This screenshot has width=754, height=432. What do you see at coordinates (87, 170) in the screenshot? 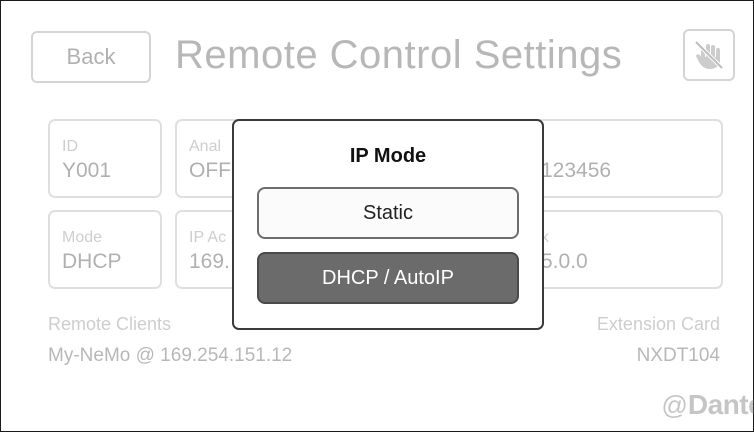
I see `id-value: Y001` at bounding box center [87, 170].